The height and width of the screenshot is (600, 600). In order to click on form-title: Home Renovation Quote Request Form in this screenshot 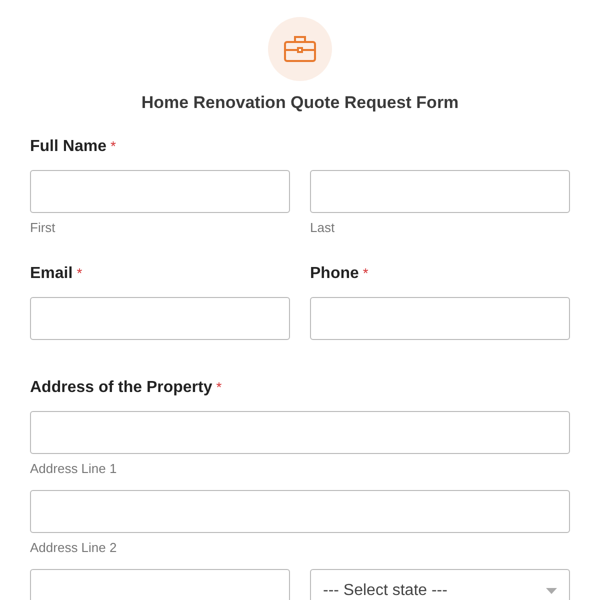, I will do `click(300, 103)`.